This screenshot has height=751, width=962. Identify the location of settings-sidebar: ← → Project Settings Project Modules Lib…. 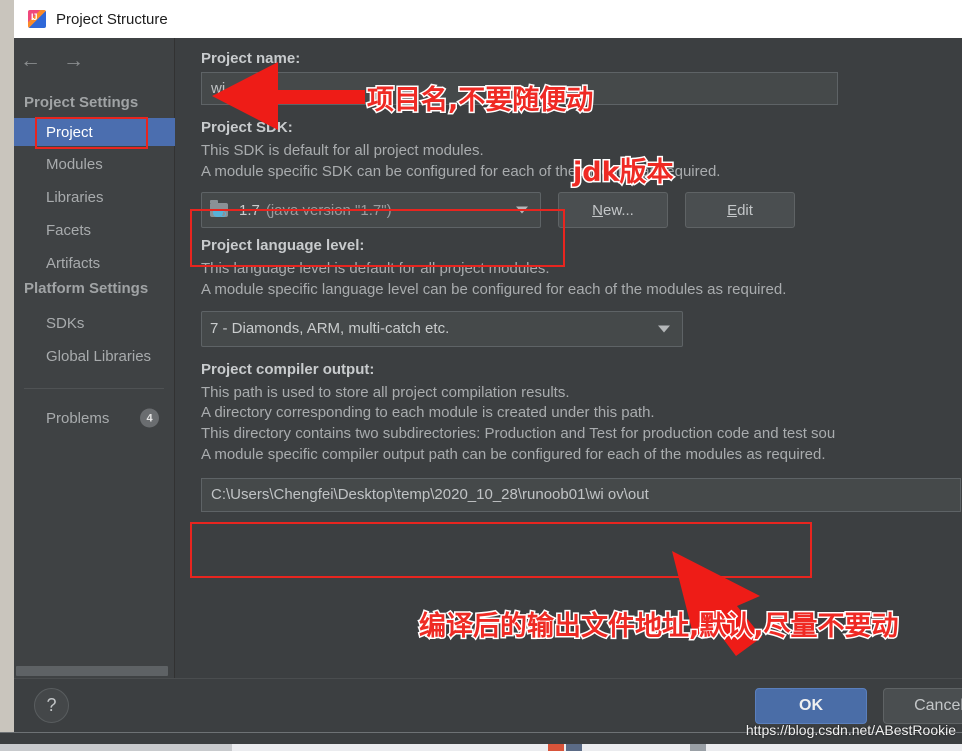
(94, 358).